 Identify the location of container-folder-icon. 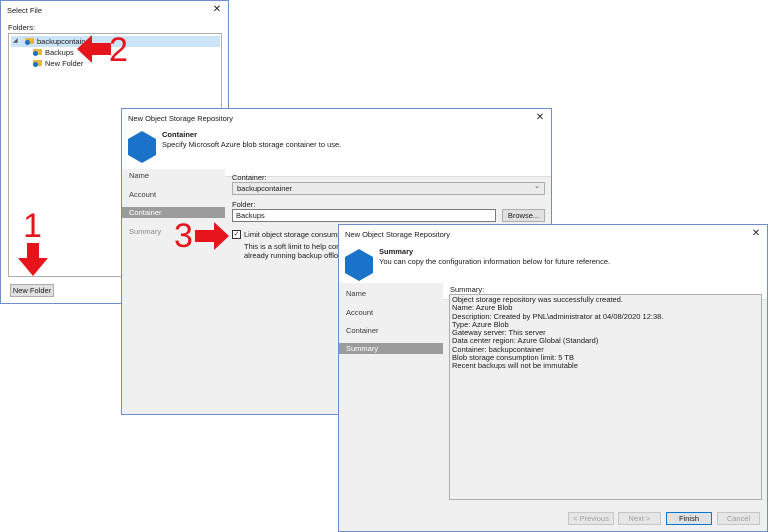
(30, 41).